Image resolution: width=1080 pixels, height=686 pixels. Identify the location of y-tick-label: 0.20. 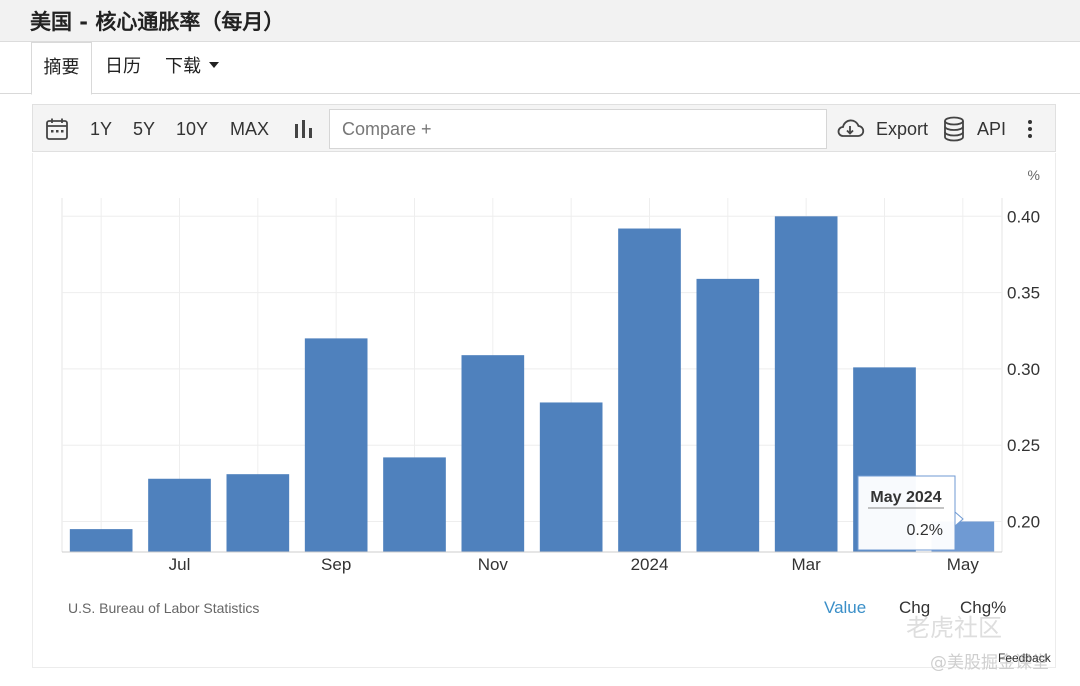
(1023, 521).